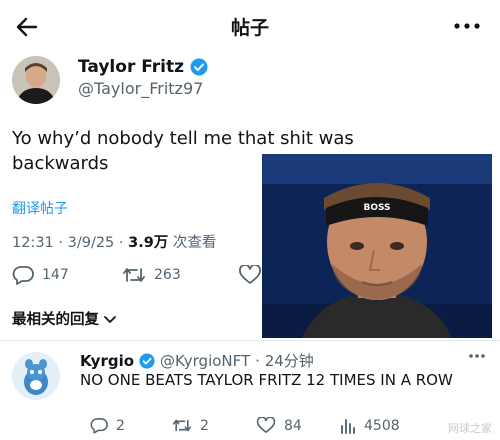 This screenshot has height=440, width=500. Describe the element at coordinates (348, 425) in the screenshot. I see `bar-chart-icon` at that location.